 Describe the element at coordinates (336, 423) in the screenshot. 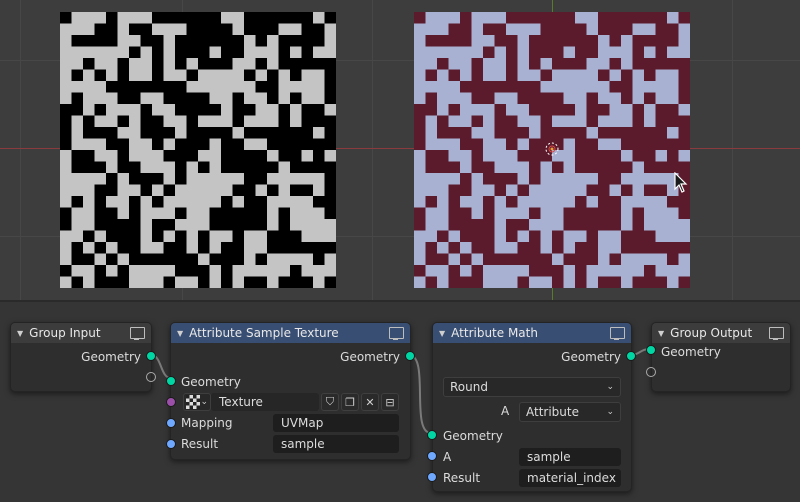

I see `mapping-field: UVMap` at that location.